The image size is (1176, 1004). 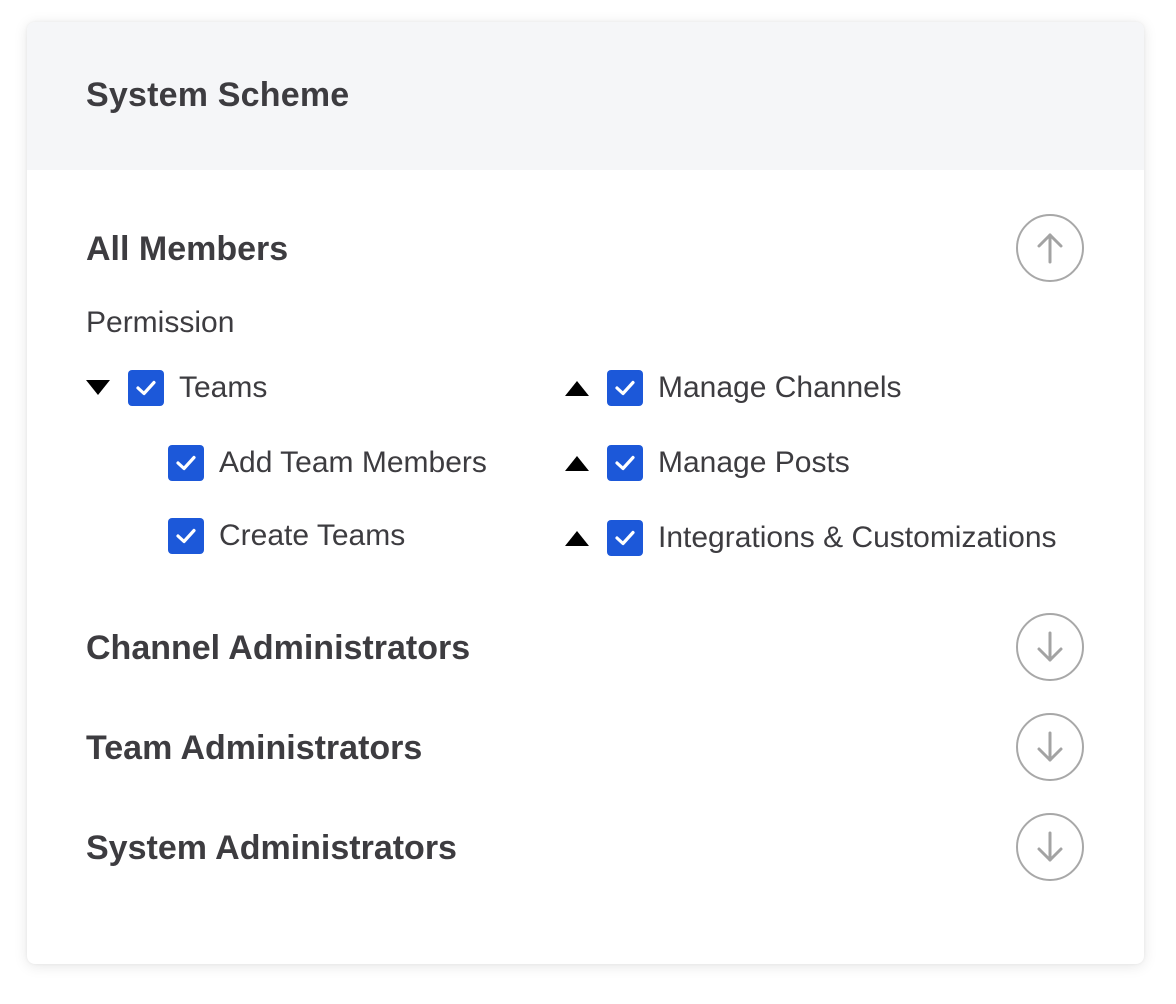 I want to click on expand-team-administrators-button, so click(x=1050, y=747).